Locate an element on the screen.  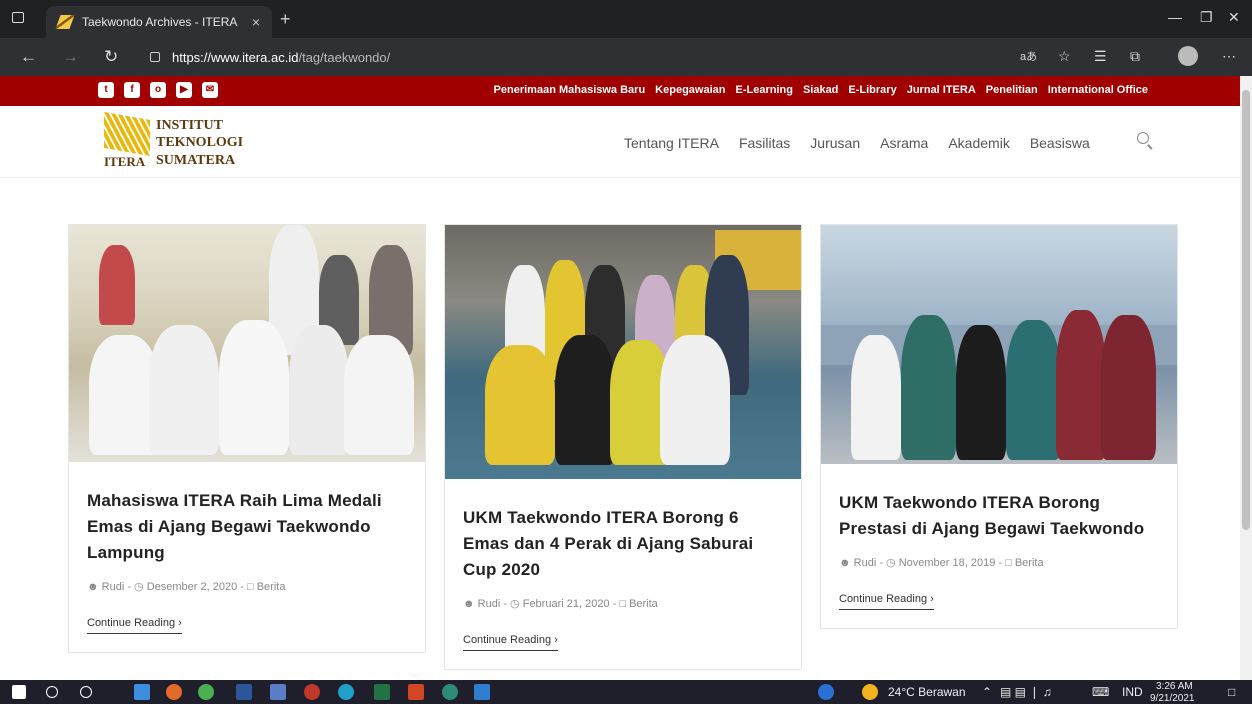
help-icon is located at coordinates (826, 692).